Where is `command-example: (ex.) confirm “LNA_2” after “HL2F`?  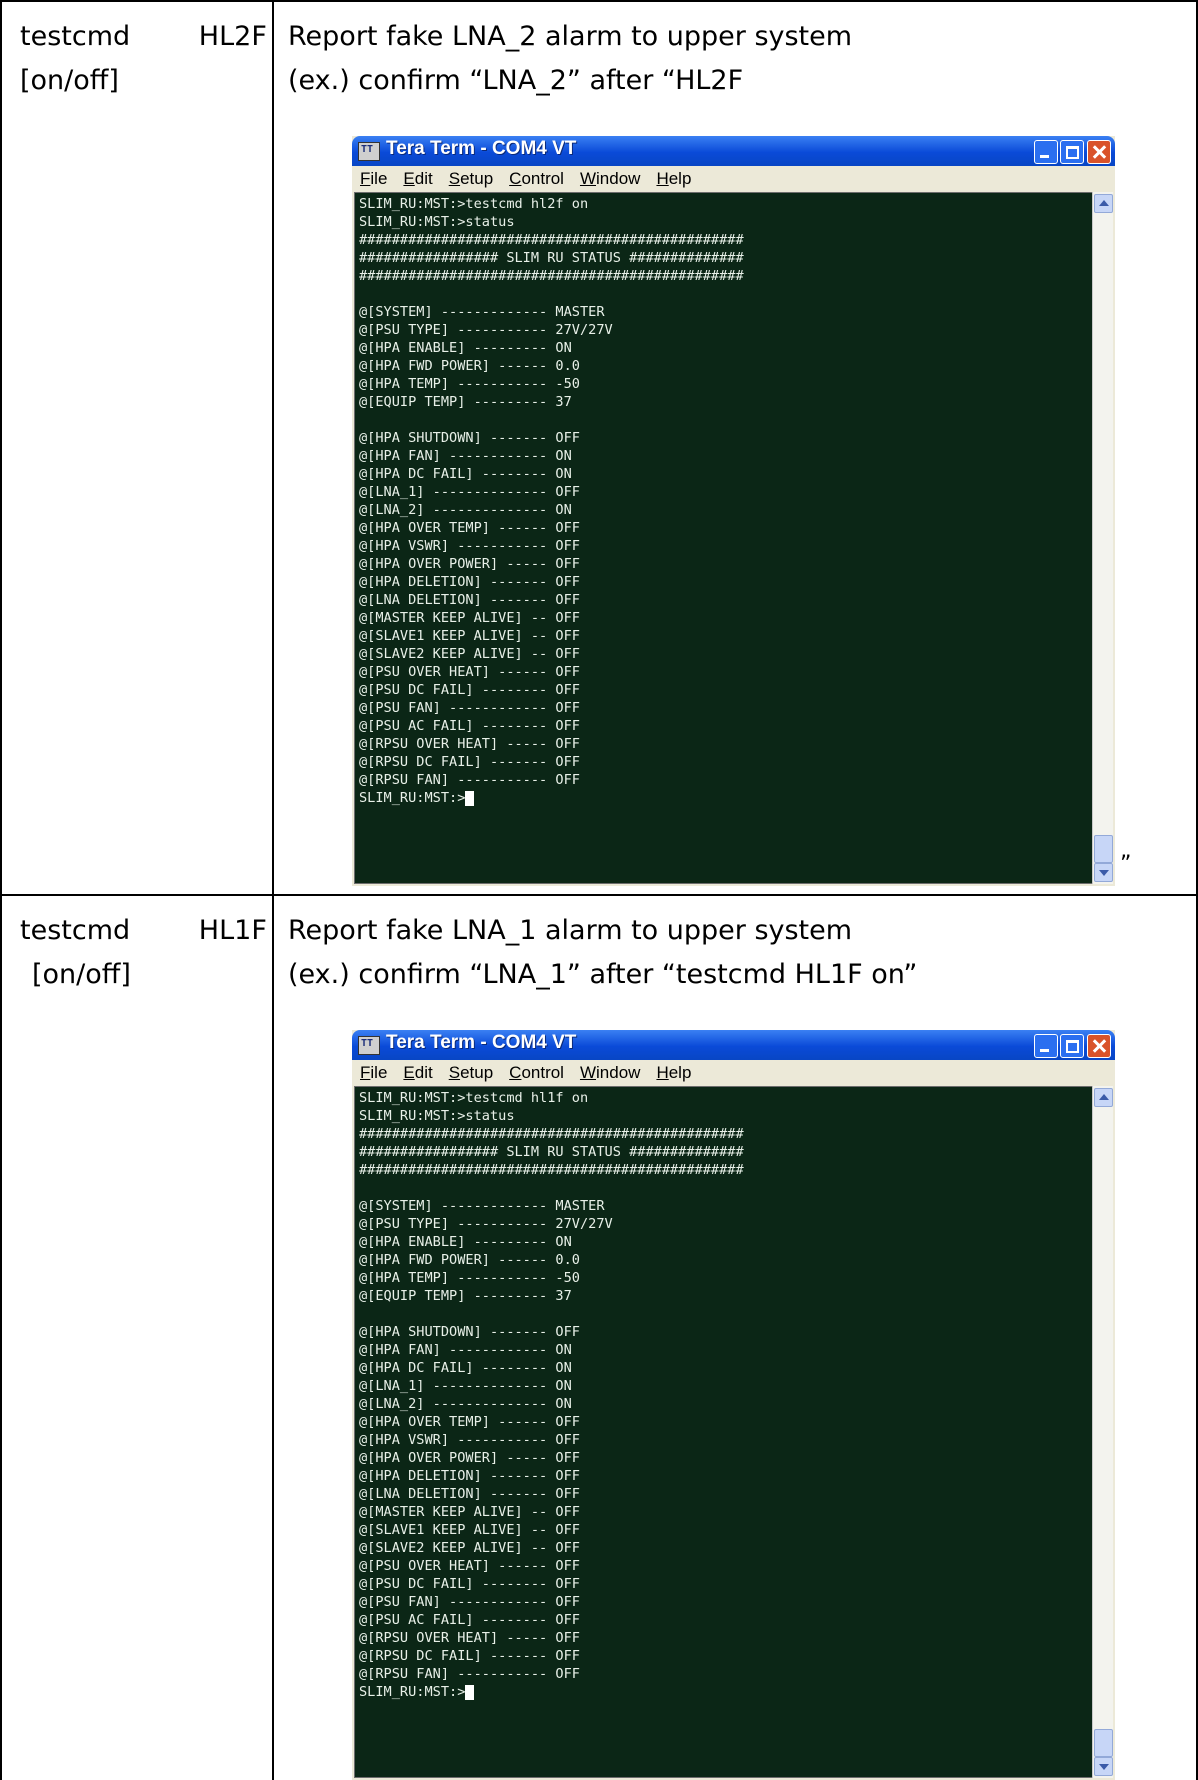 command-example: (ex.) confirm “LNA_2” after “HL2F is located at coordinates (516, 80).